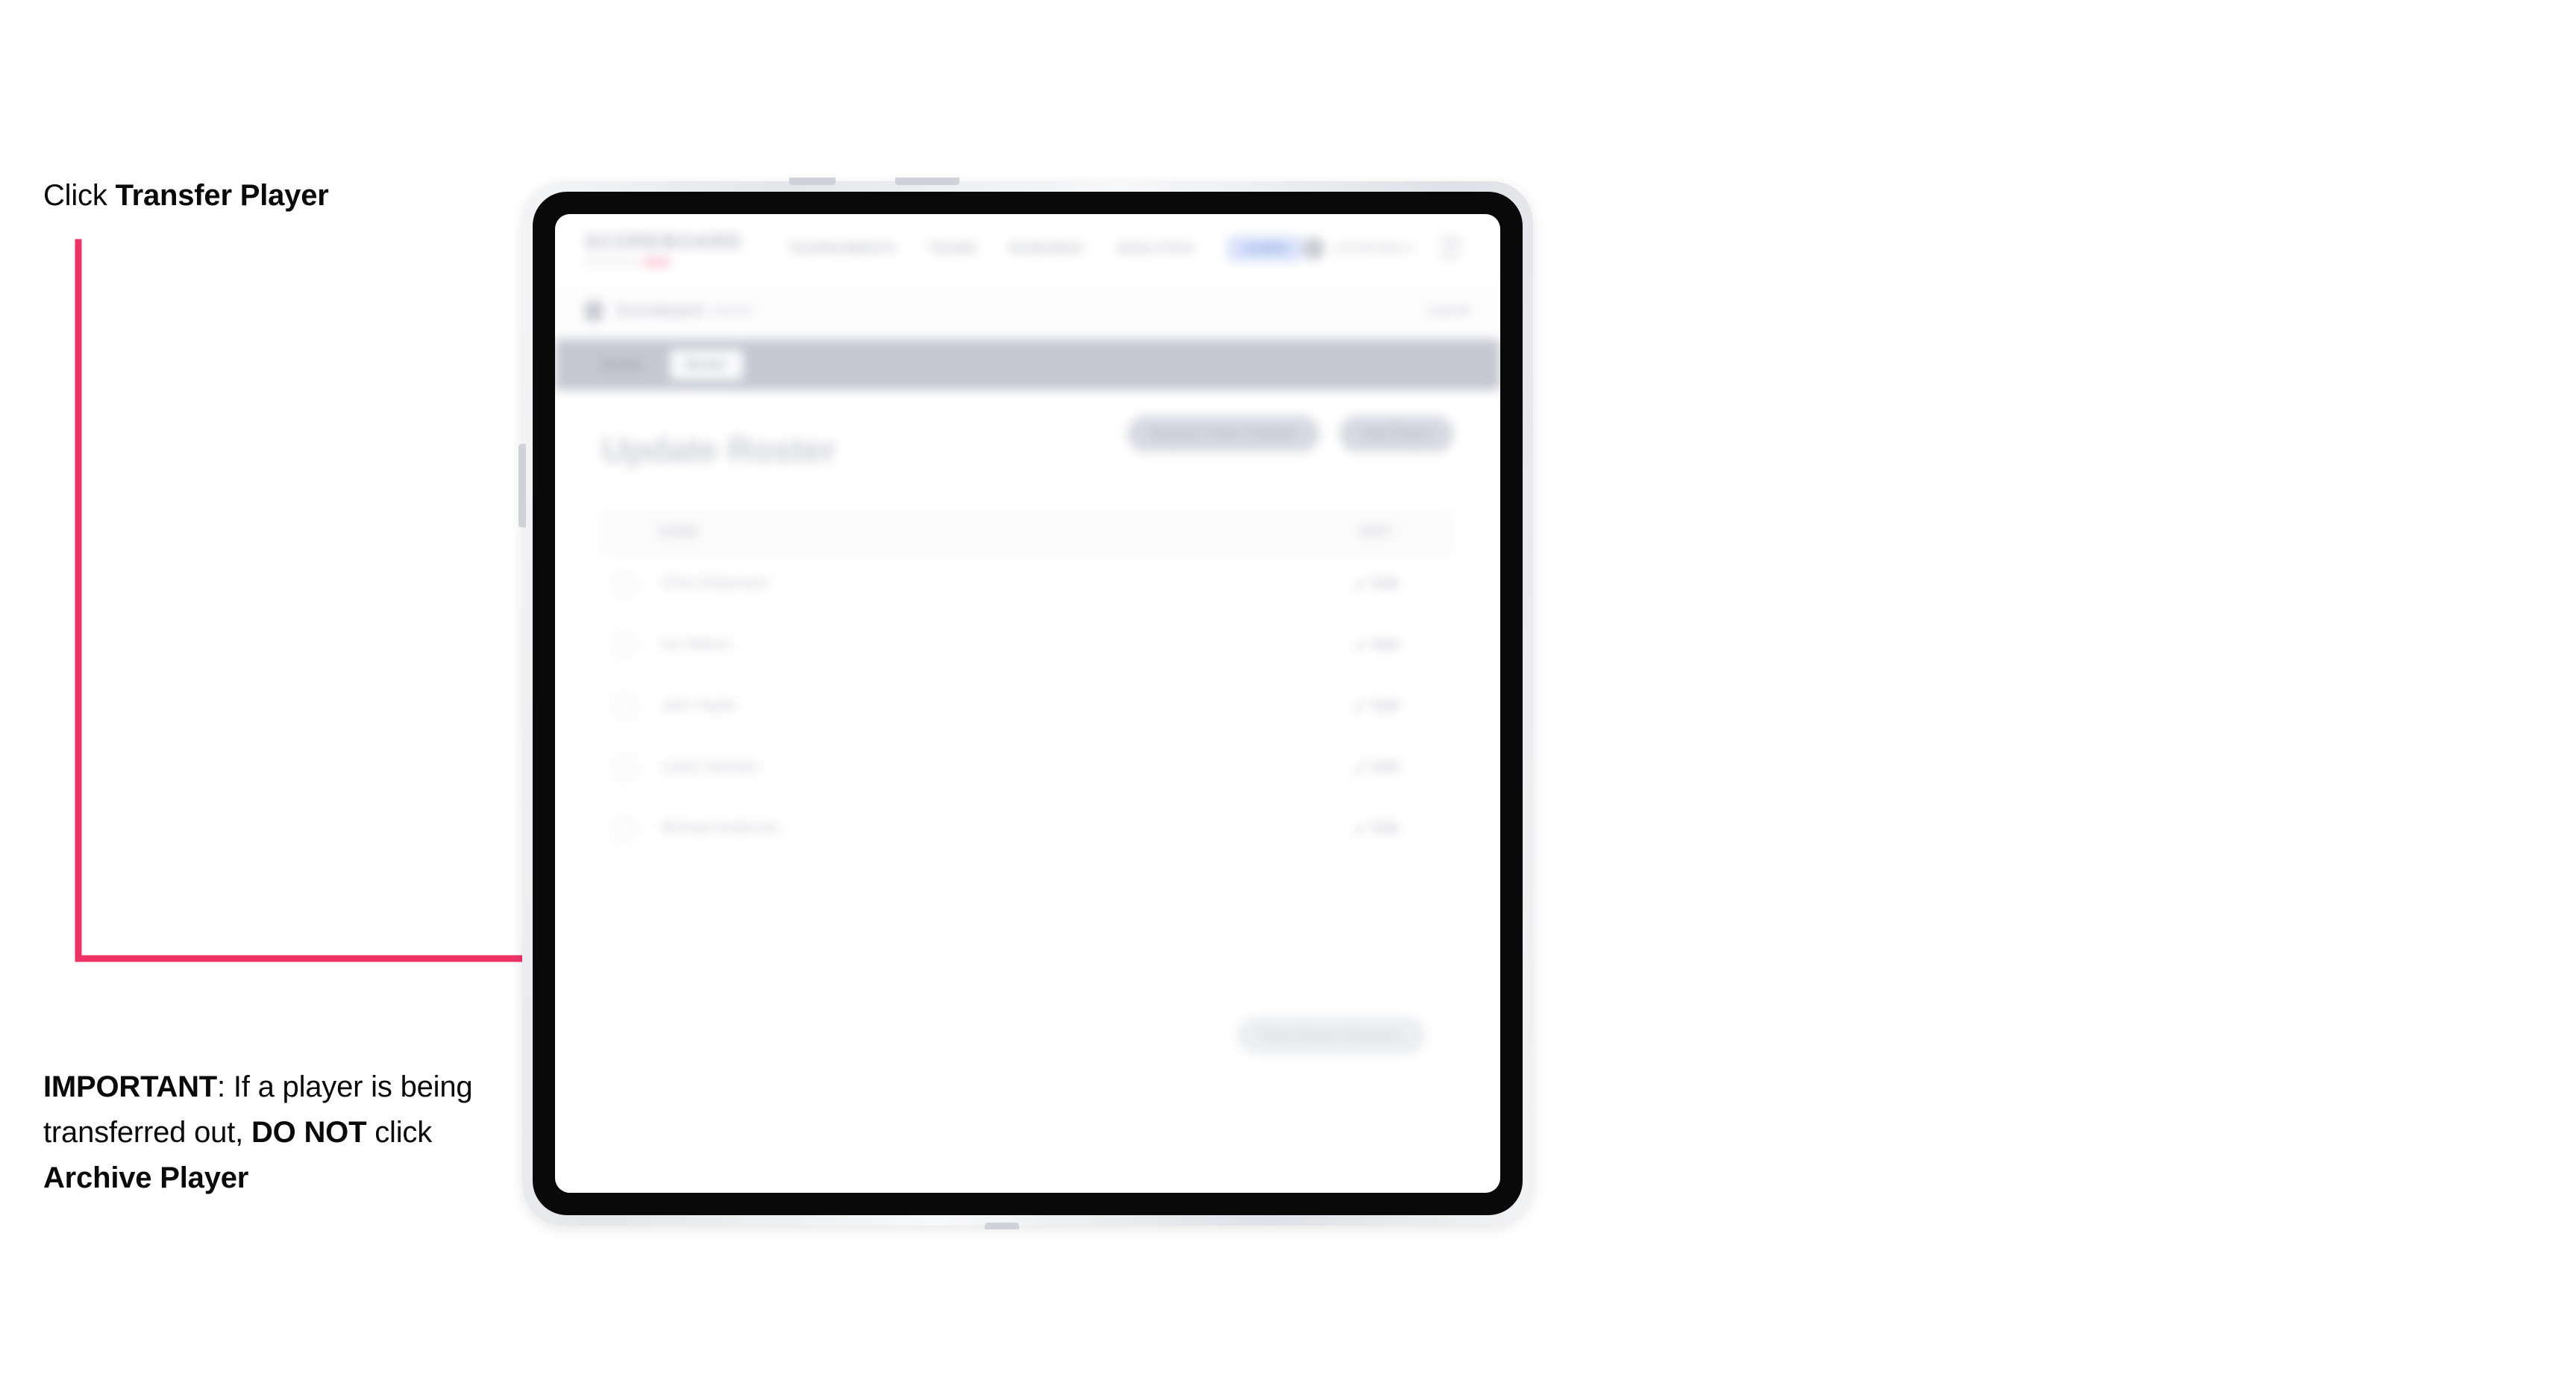  I want to click on save-roster-changes-button: Save Roster Changes, so click(1331, 1035).